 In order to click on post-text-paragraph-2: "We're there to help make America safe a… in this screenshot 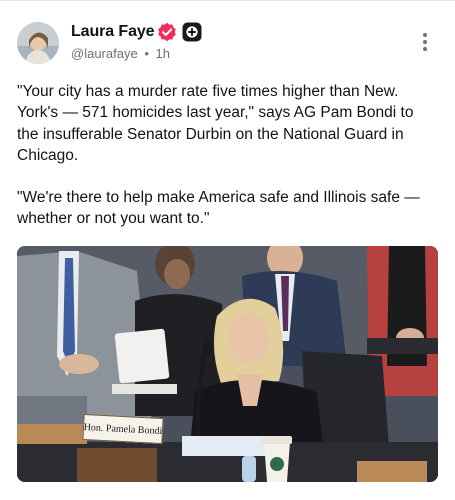, I will do `click(218, 208)`.